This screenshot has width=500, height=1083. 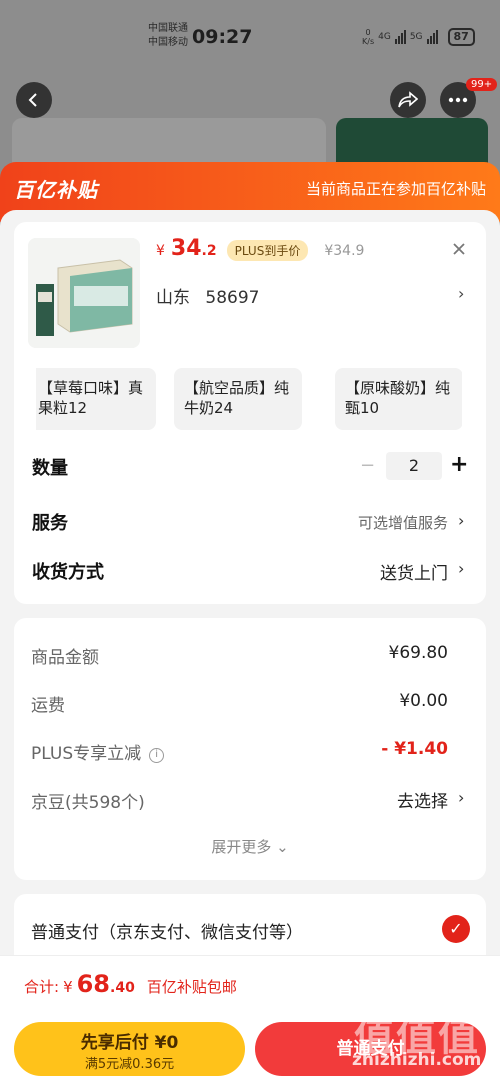 I want to click on service-label: 服务, so click(x=50, y=523).